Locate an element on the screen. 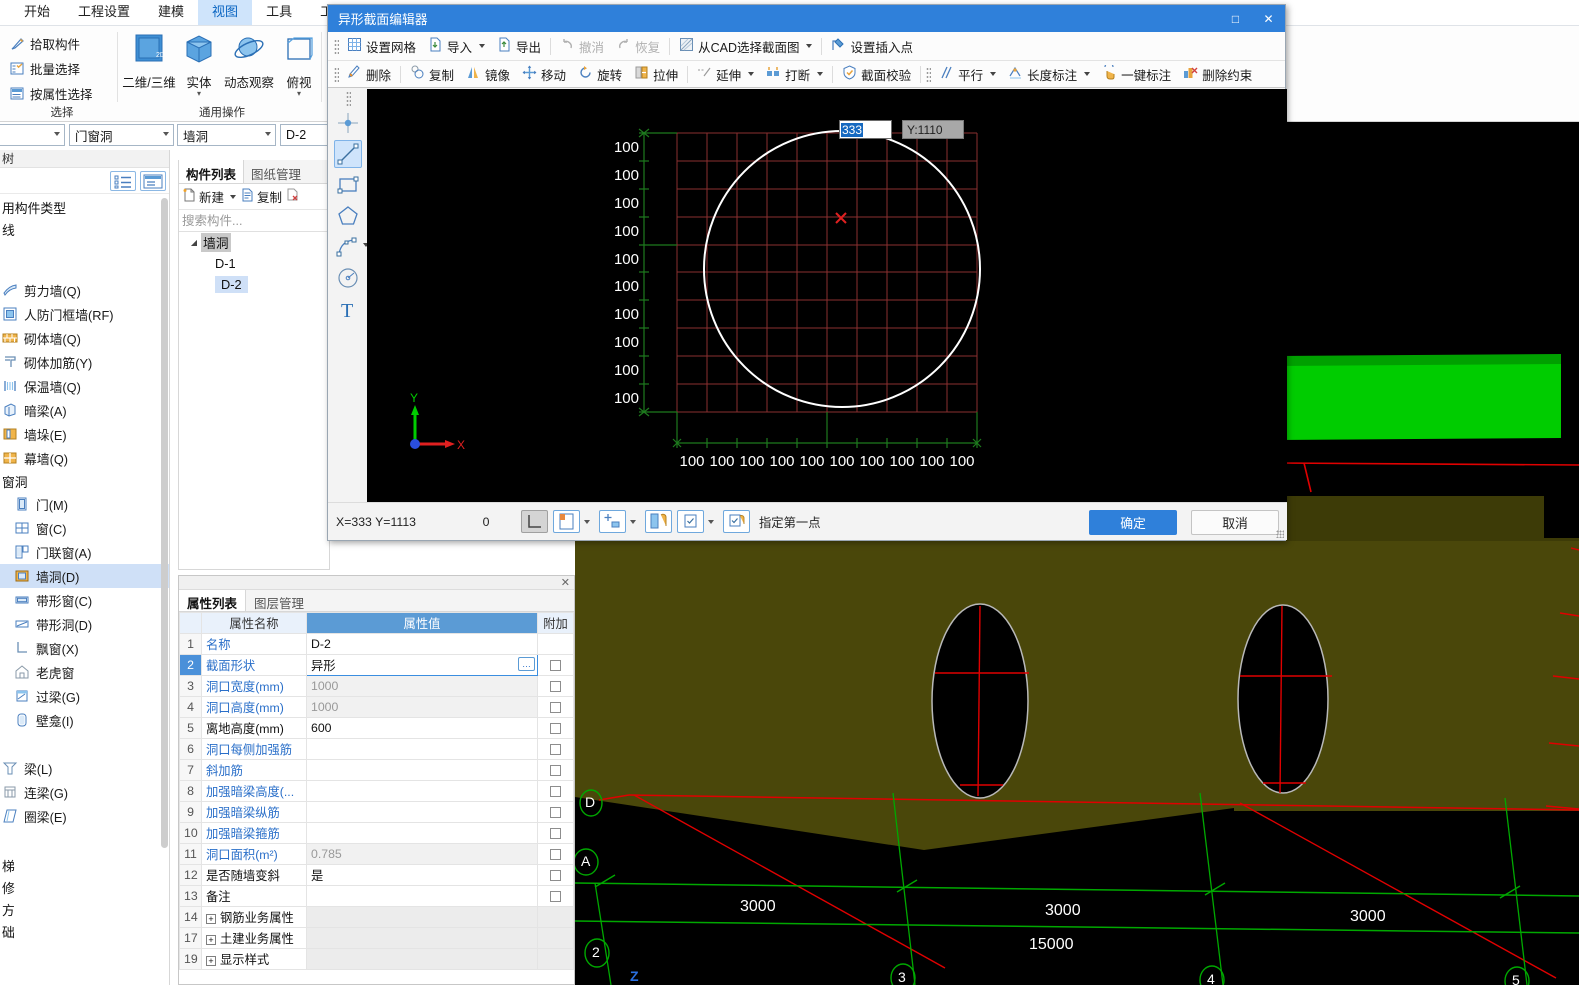 The width and height of the screenshot is (1579, 985). tab-layer-manage: 图层管理 is located at coordinates (279, 600).